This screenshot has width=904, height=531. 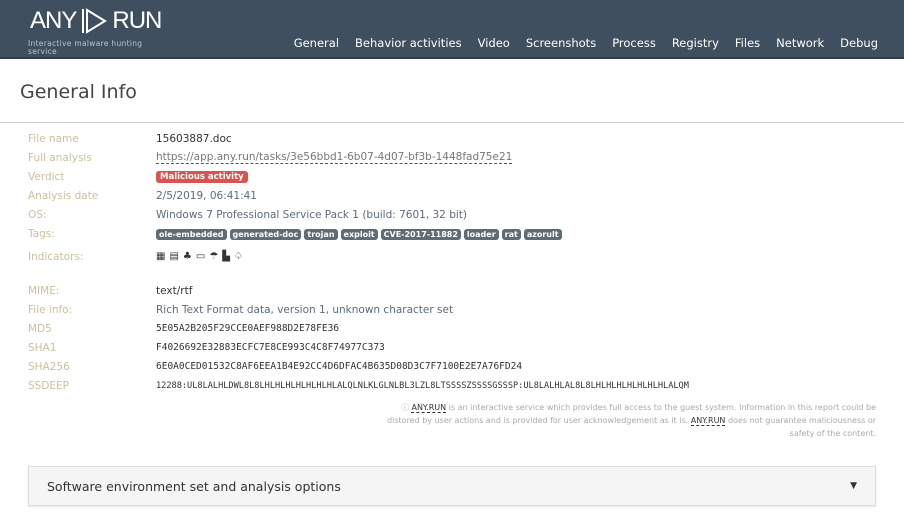 I want to click on page-title: General Info, so click(x=78, y=92).